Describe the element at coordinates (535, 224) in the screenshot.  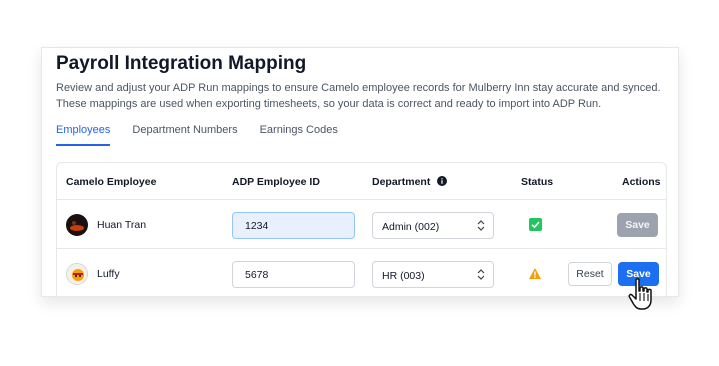
I see `check-square-icon` at that location.